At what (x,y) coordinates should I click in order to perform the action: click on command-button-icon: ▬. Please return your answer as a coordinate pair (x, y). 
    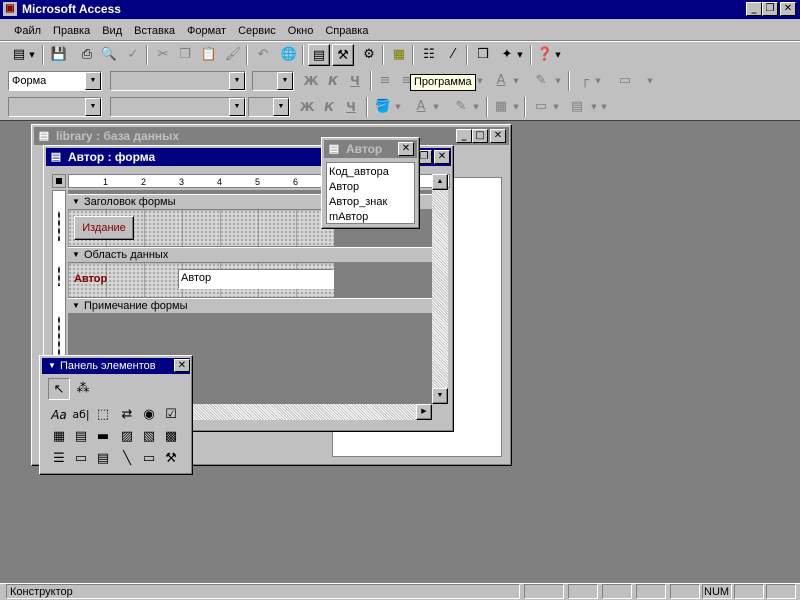
    Looking at the image, I should click on (103, 437).